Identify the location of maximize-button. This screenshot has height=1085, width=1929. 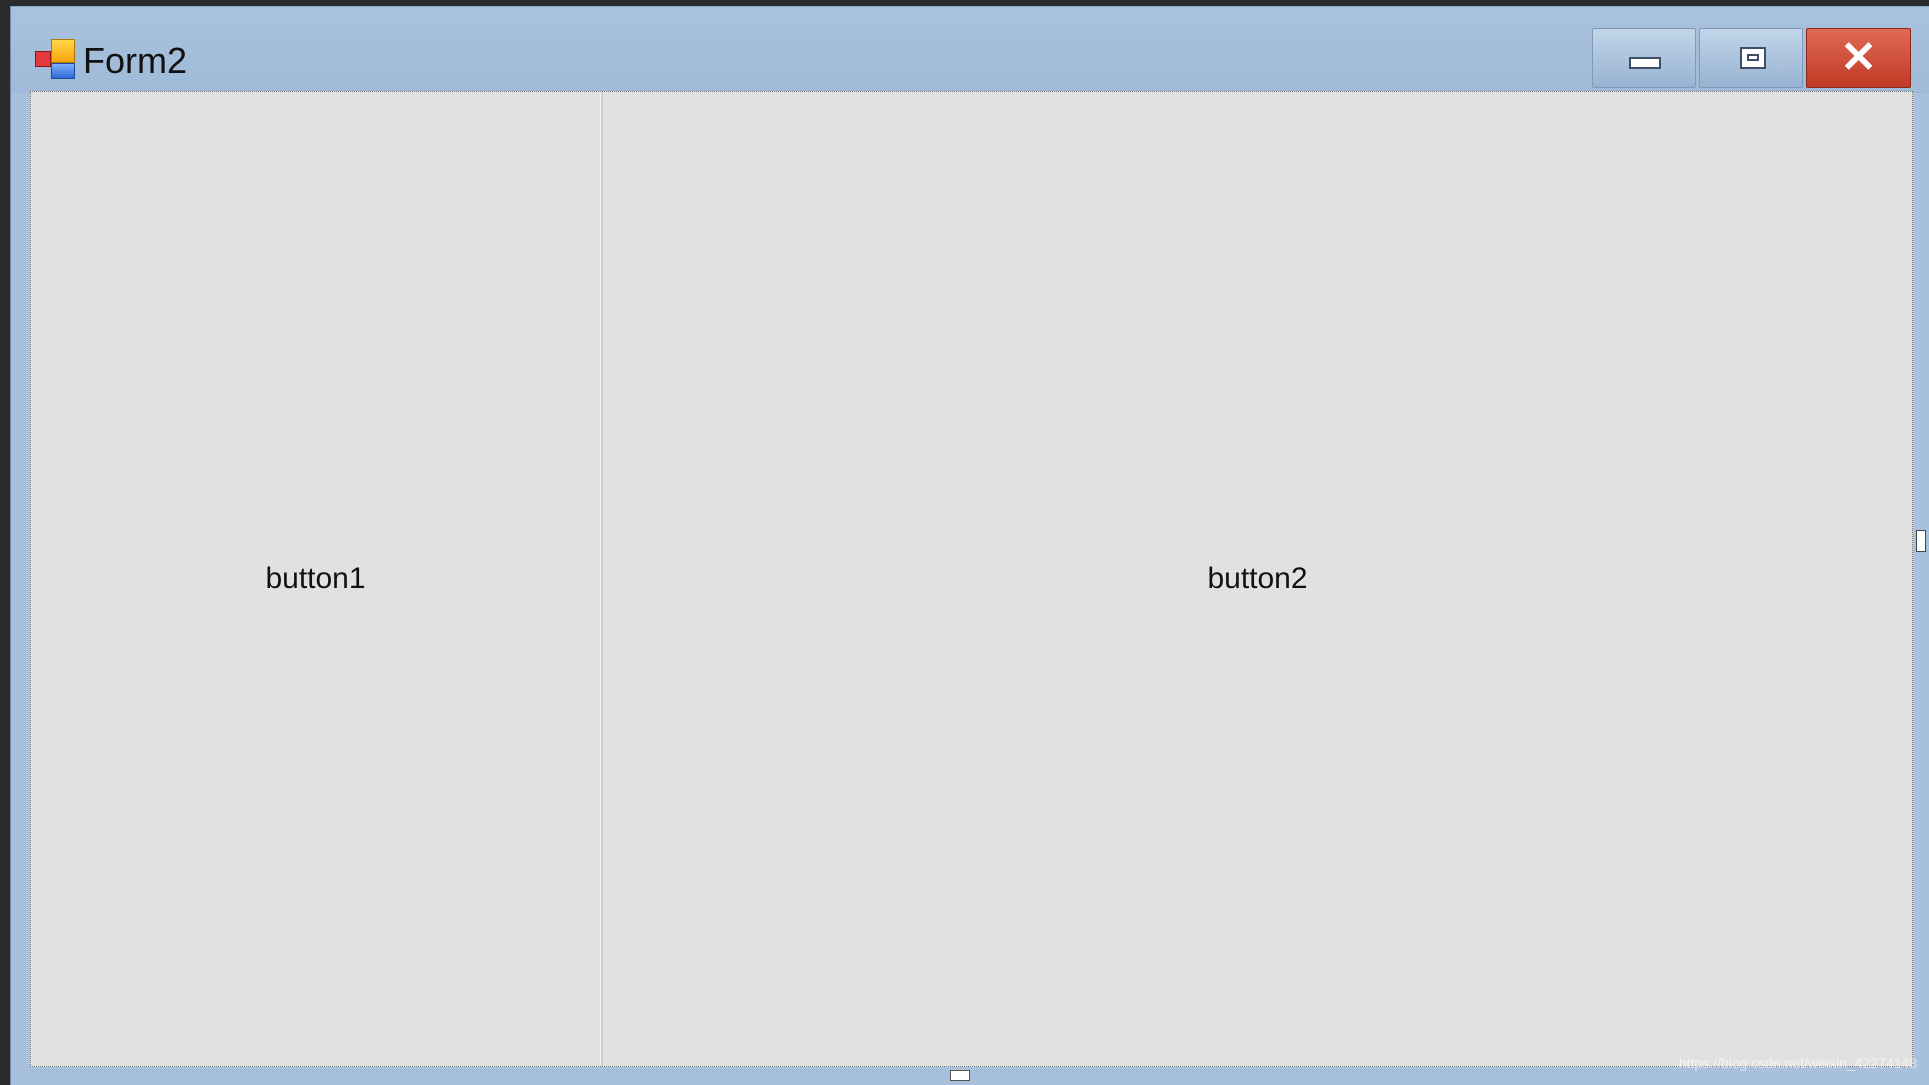
(1751, 58).